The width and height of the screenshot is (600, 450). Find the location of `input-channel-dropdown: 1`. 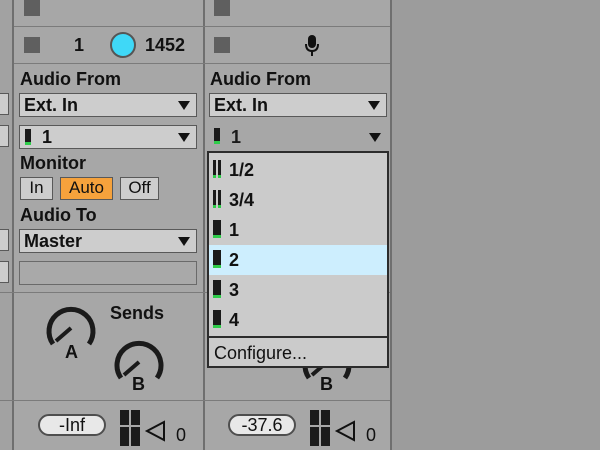

input-channel-dropdown: 1 is located at coordinates (108, 137).